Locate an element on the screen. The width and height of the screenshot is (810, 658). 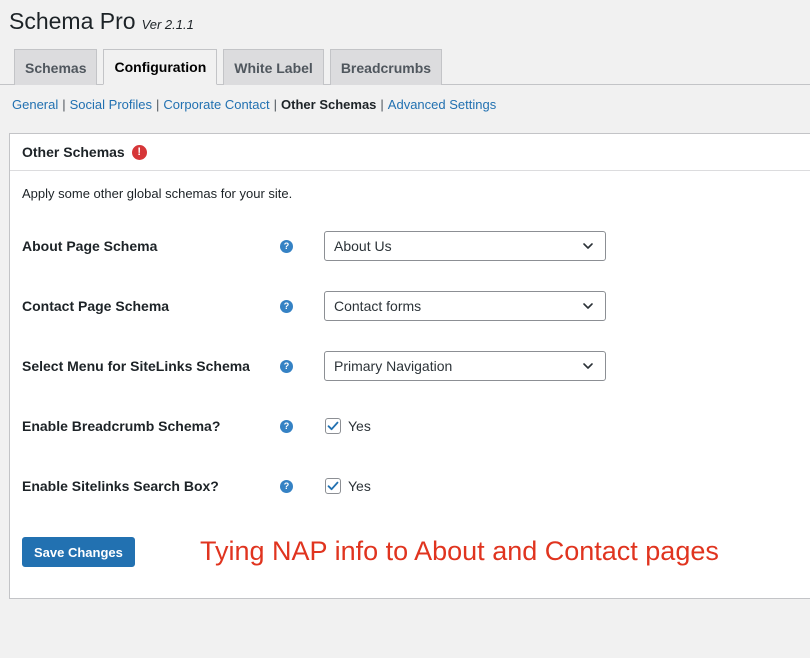
field-label: Select Menu for SiteLinks Schema is located at coordinates (136, 366).